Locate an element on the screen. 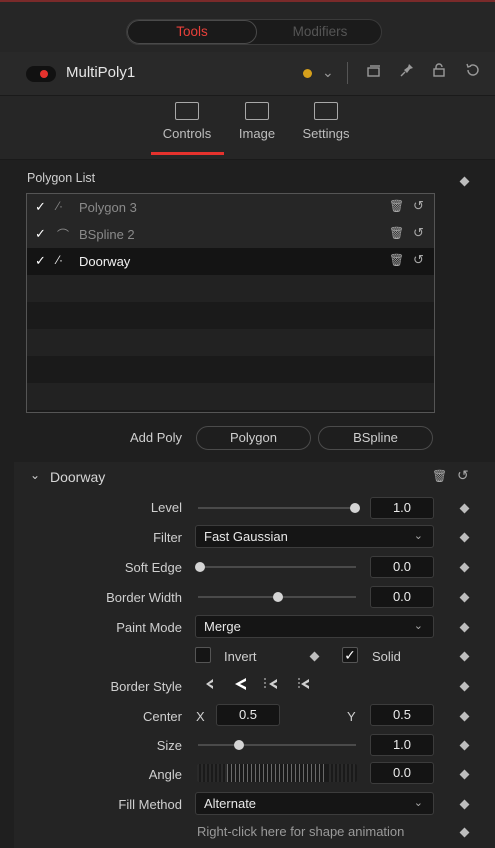 Image resolution: width=495 pixels, height=848 pixels. center-x-label: X is located at coordinates (200, 716).